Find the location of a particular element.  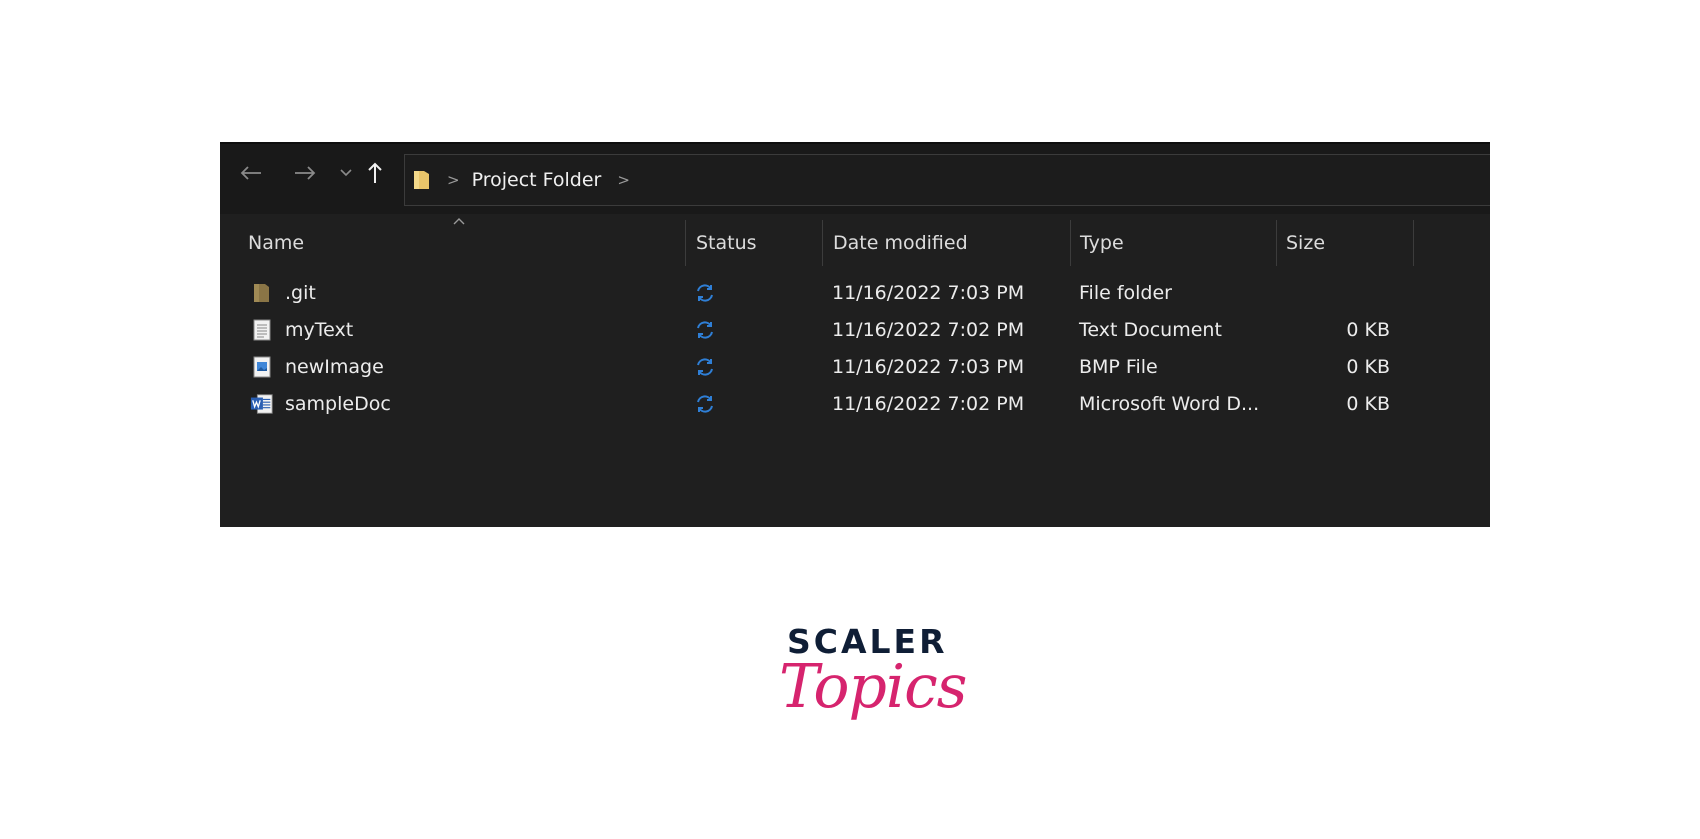

file-name: sampleDoc is located at coordinates (338, 403).